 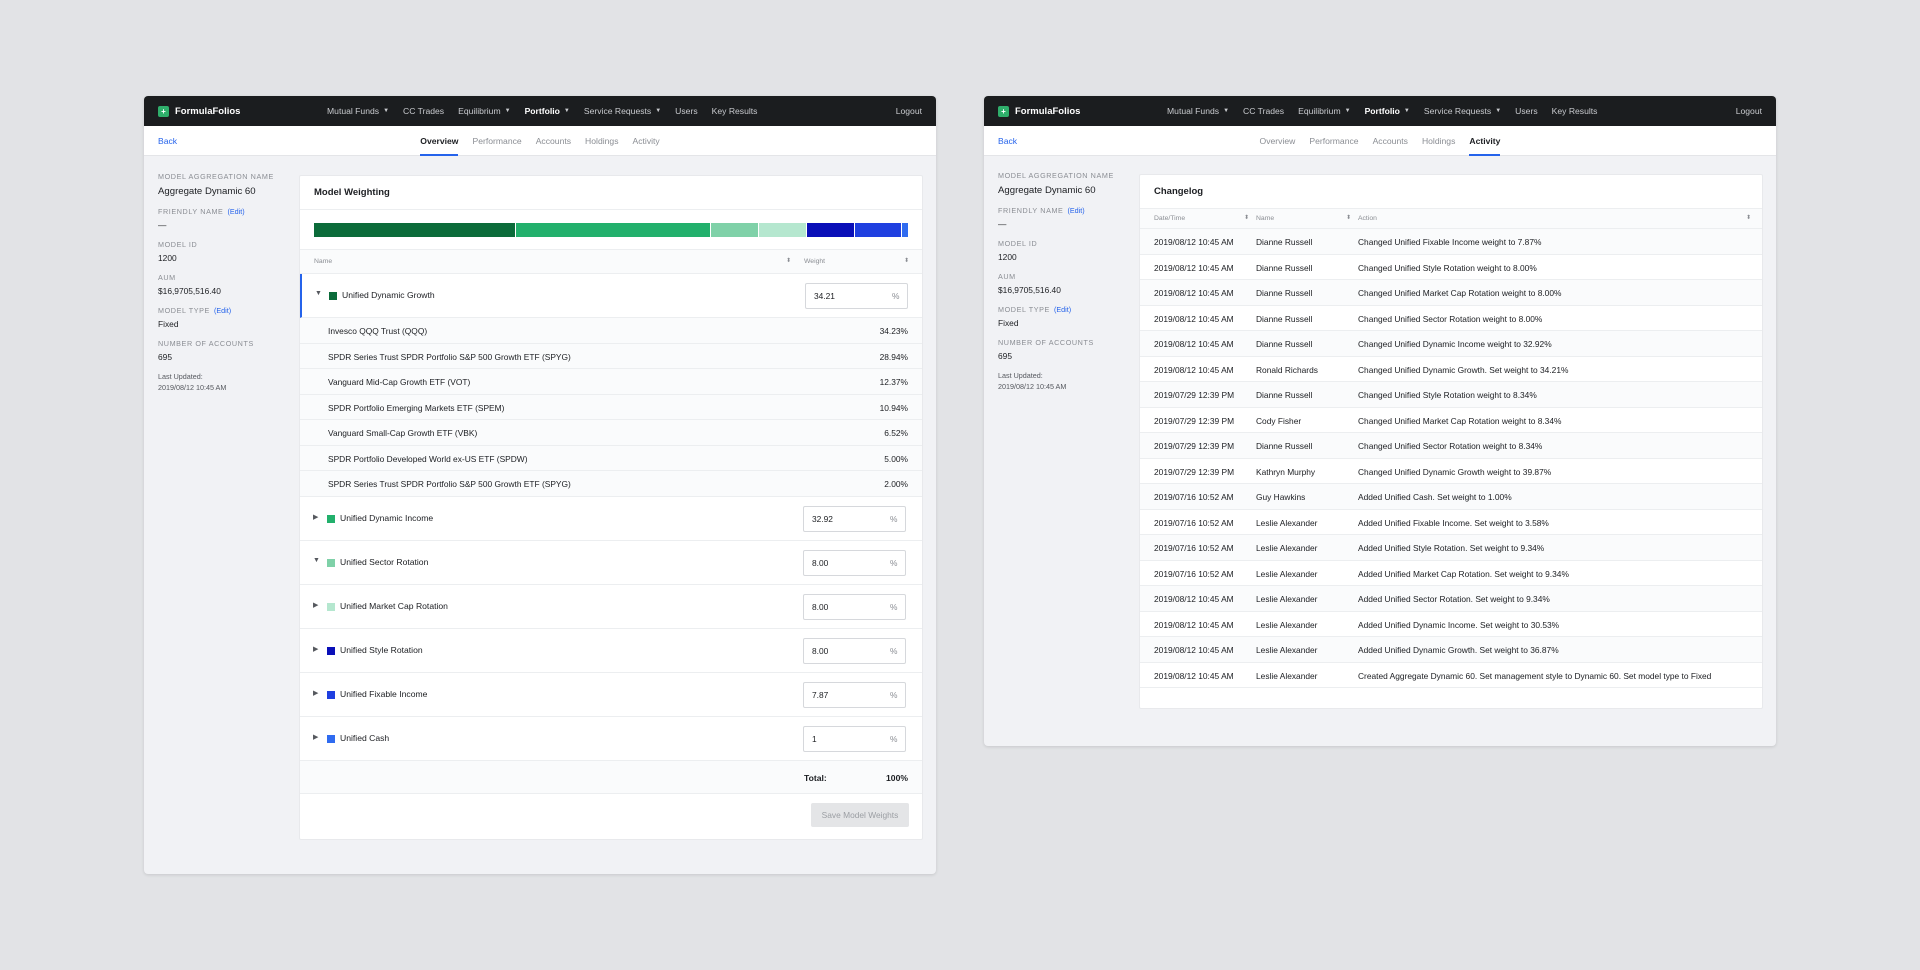 I want to click on group-name: Unified Fixable Income, so click(x=384, y=693).